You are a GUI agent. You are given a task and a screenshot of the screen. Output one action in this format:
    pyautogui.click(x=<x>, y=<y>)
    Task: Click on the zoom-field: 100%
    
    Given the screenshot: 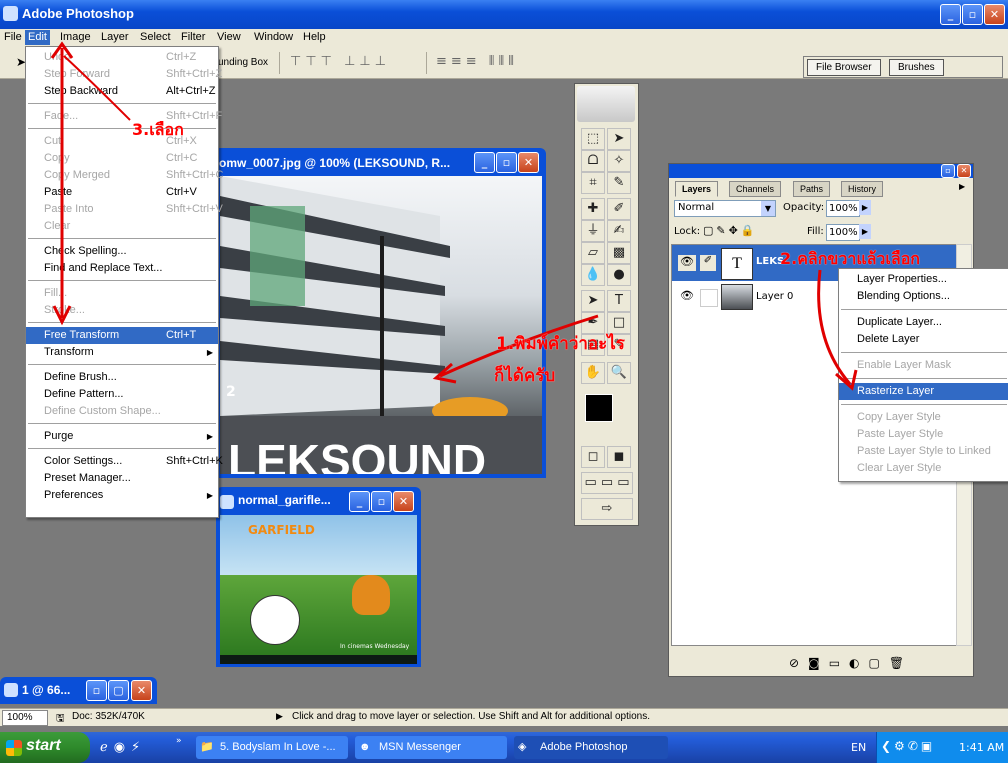 What is the action you would take?
    pyautogui.click(x=25, y=718)
    